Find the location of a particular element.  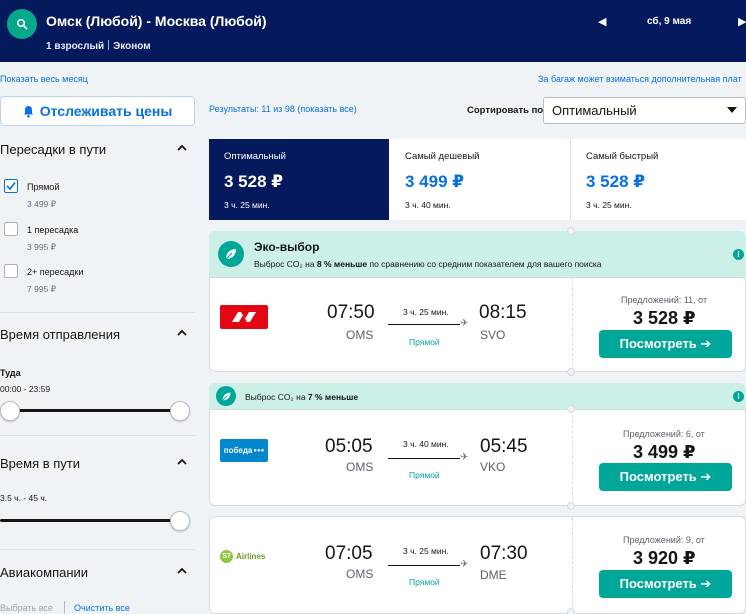

departure-date: сб, 9 мая is located at coordinates (669, 21).